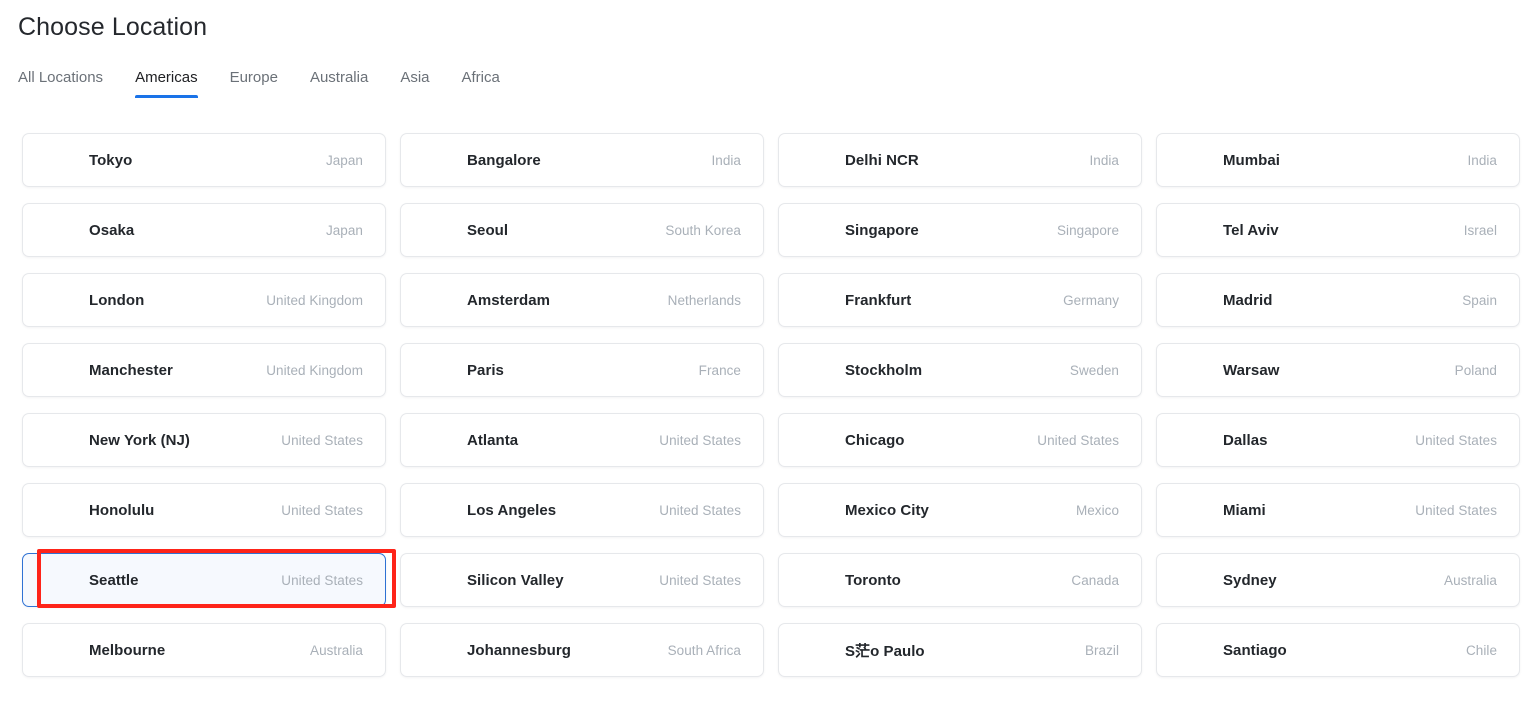 This screenshot has height=712, width=1531. I want to click on location-city-label: Santiago, so click(1255, 650).